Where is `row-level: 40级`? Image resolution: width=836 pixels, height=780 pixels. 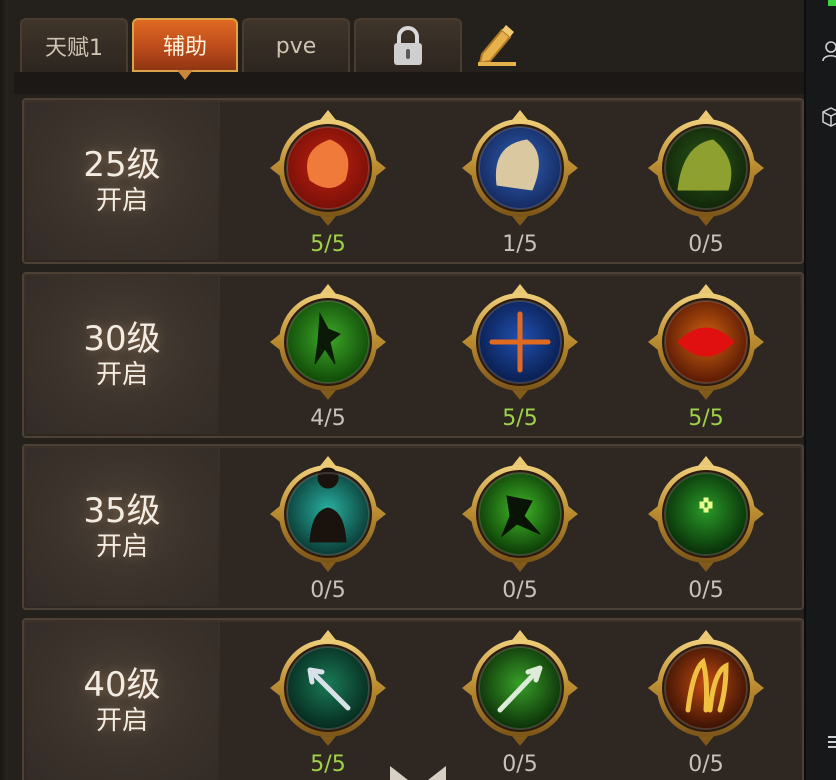 row-level: 40级 is located at coordinates (122, 685).